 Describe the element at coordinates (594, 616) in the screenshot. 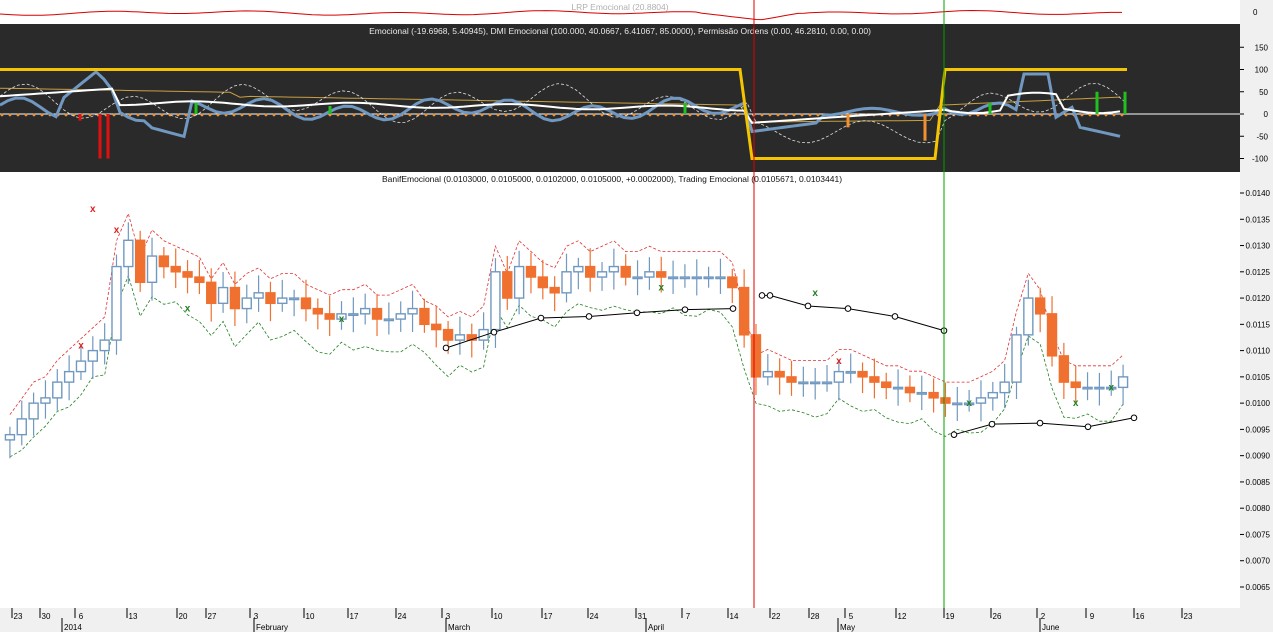

I see `time-axis-day-label: 24` at that location.